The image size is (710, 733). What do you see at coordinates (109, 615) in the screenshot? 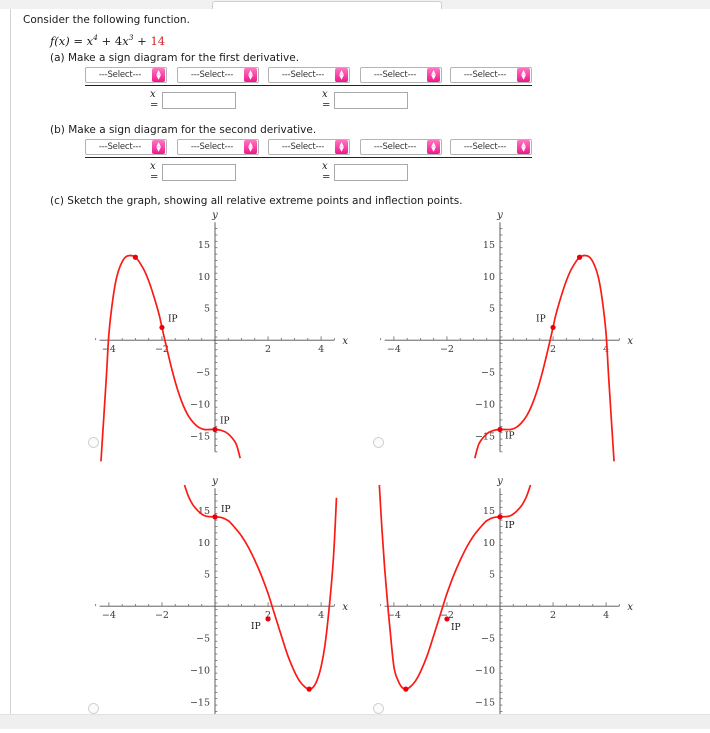
I see `x-tick-label: −4` at bounding box center [109, 615].